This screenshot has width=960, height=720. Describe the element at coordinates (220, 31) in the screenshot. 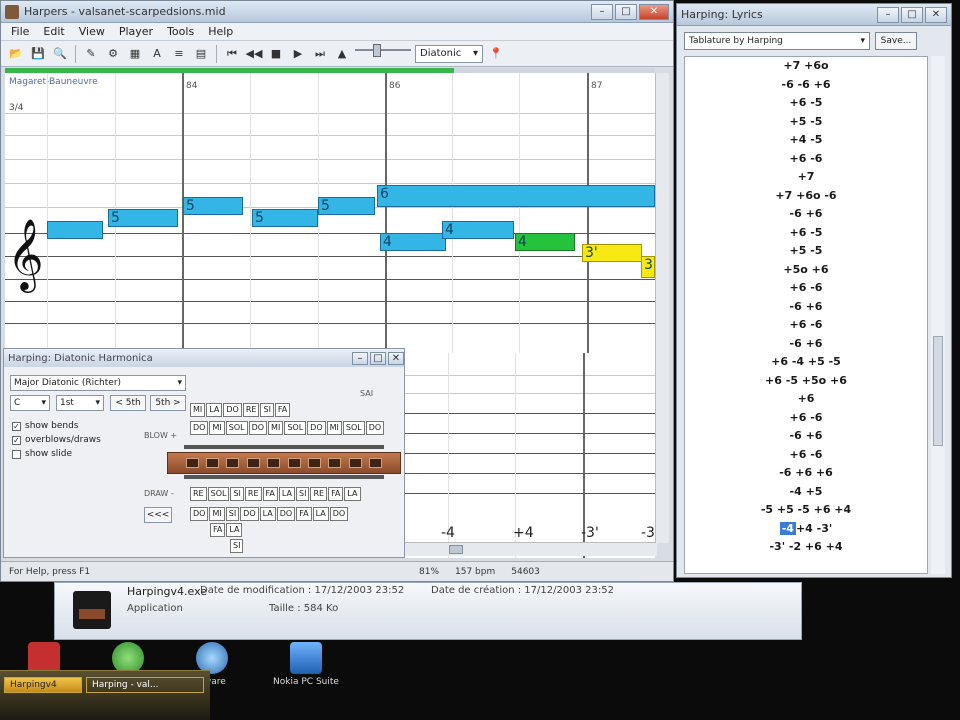

I see `menu-help: Help` at that location.